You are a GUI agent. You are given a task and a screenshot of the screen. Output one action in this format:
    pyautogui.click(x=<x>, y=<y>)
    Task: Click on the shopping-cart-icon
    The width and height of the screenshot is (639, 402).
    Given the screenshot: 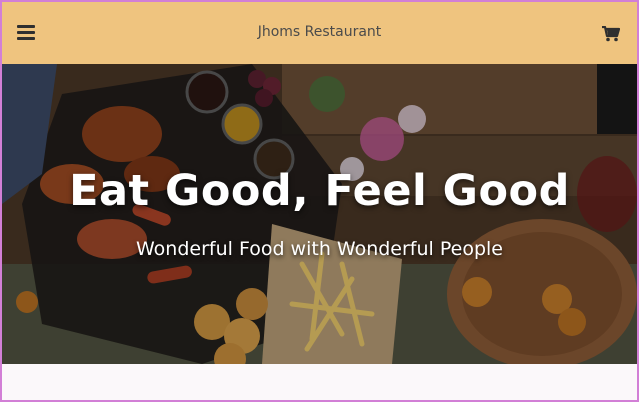 What is the action you would take?
    pyautogui.click(x=611, y=33)
    